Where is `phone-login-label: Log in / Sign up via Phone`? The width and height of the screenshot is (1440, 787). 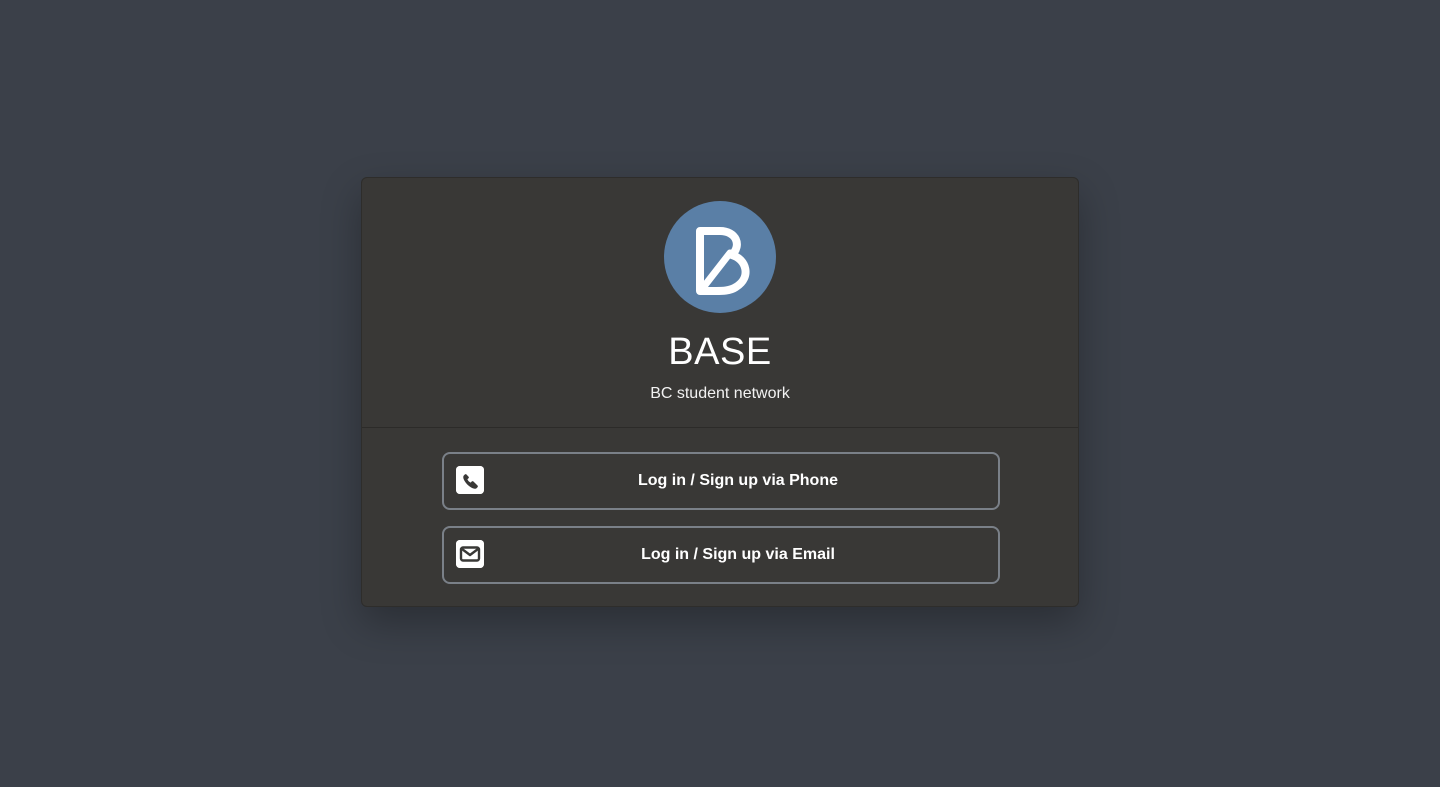
phone-login-label: Log in / Sign up via Phone is located at coordinates (738, 480).